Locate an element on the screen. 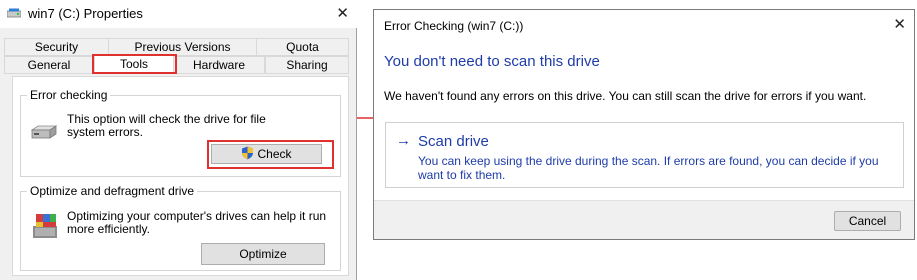 This screenshot has height=280, width=917. cancel-button: Cancel is located at coordinates (867, 221).